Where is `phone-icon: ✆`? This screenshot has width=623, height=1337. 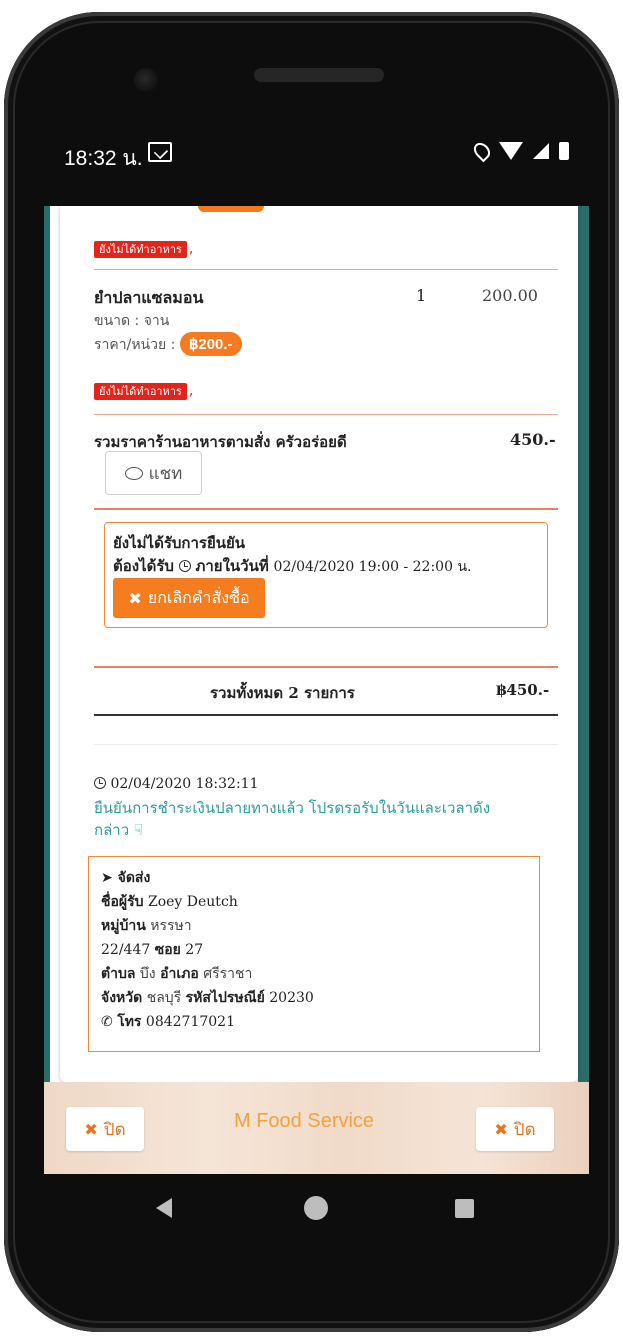
phone-icon: ✆ is located at coordinates (107, 1022).